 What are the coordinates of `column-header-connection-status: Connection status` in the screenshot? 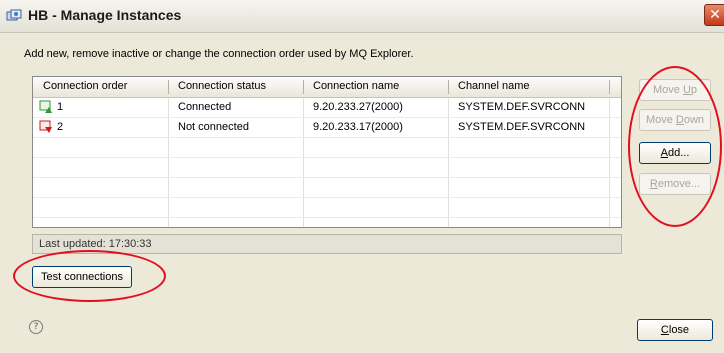 It's located at (222, 86).